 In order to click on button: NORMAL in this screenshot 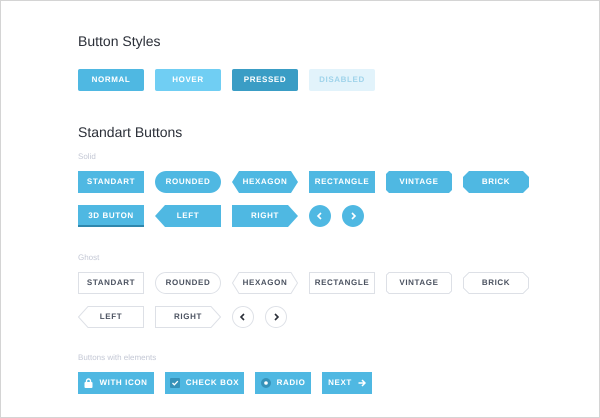, I will do `click(111, 80)`.